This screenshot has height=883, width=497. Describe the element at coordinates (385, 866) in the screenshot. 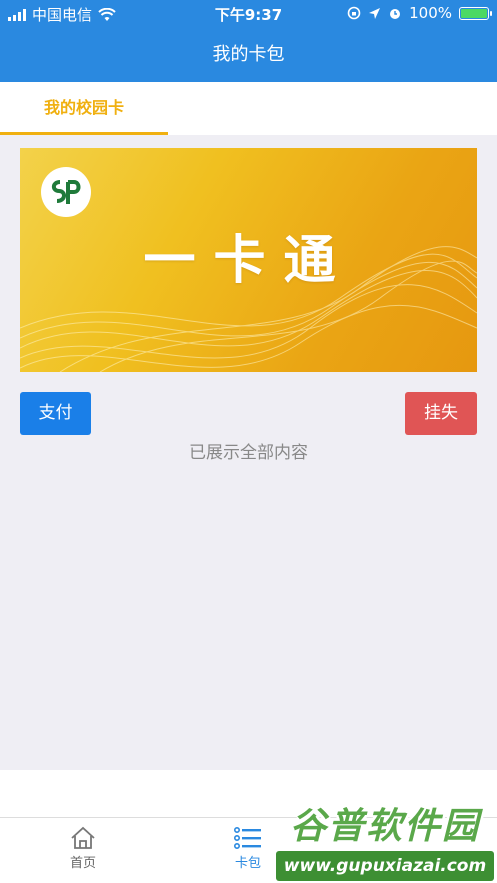

I see `watermark-url: www.gupuxiazai.com` at that location.